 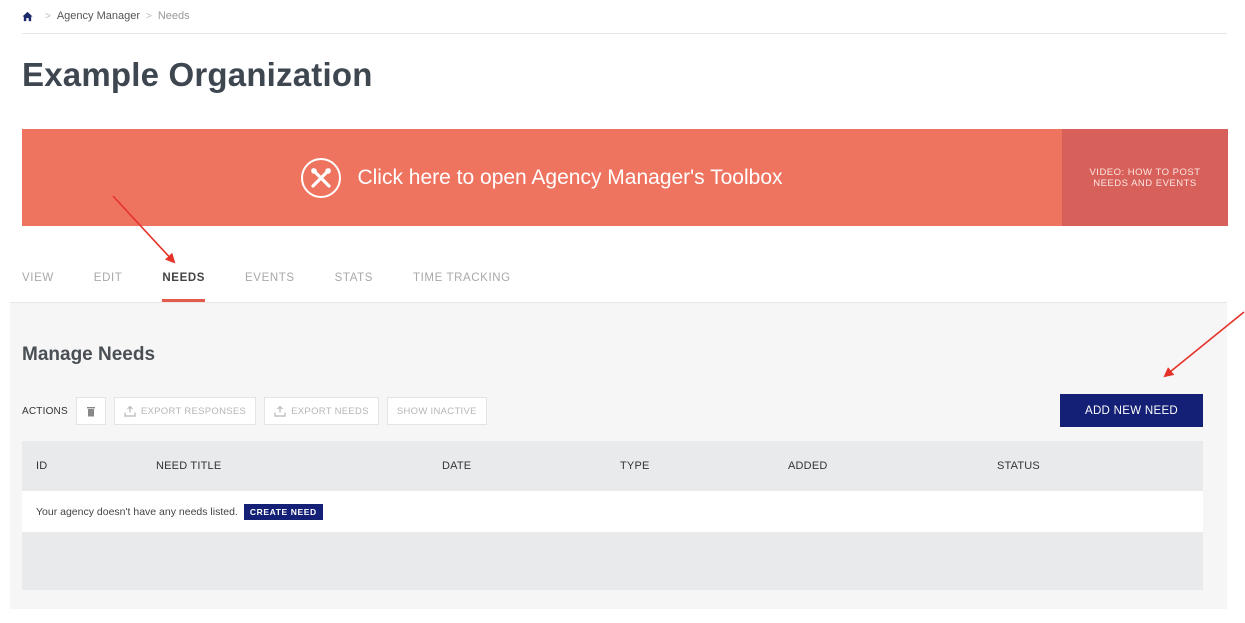 I want to click on export-responses-button: EXPORT RESPONSES, so click(x=185, y=411).